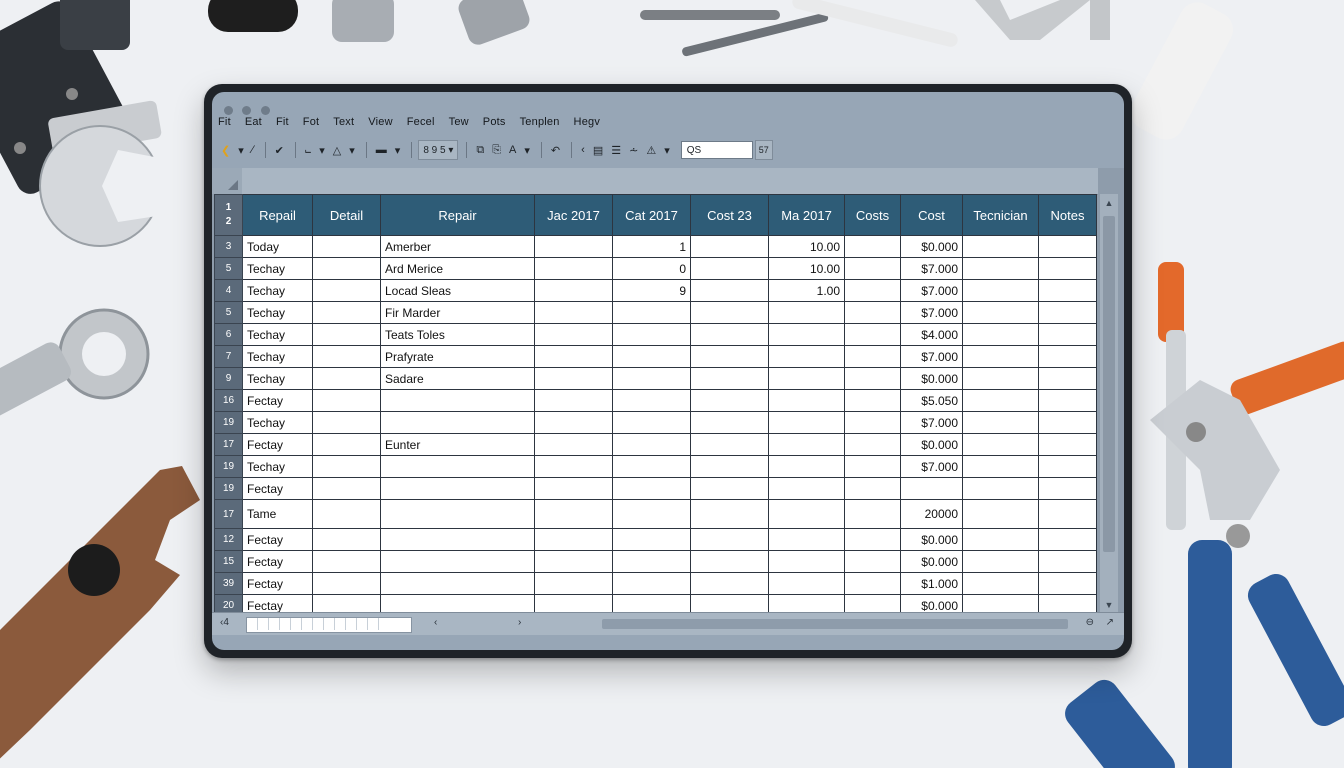 Image resolution: width=1344 pixels, height=768 pixels. What do you see at coordinates (225, 150) in the screenshot?
I see `undo-icon: ❮` at bounding box center [225, 150].